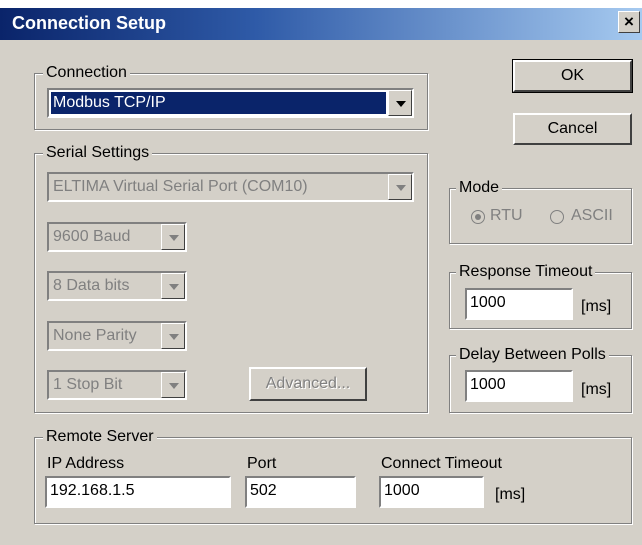 The image size is (642, 545). What do you see at coordinates (572, 76) in the screenshot?
I see `ok-button: OK` at bounding box center [572, 76].